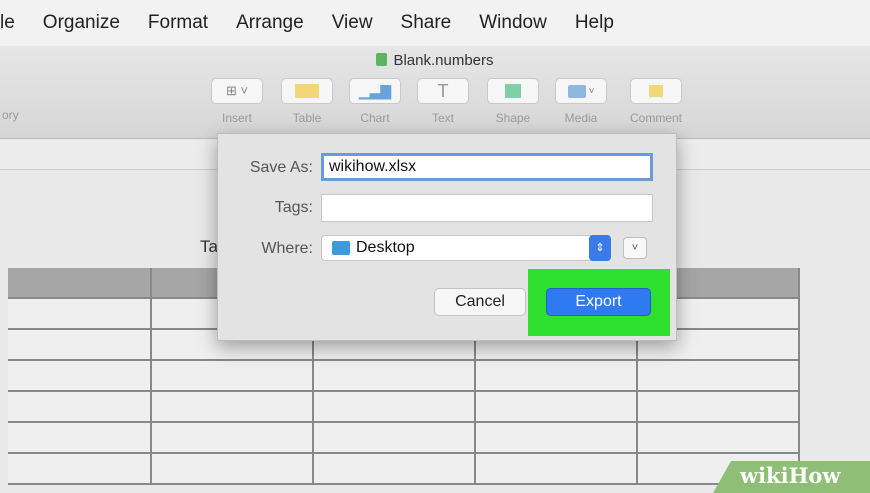 This screenshot has height=493, width=870. What do you see at coordinates (480, 302) in the screenshot?
I see `cancel-button: Cancel` at bounding box center [480, 302].